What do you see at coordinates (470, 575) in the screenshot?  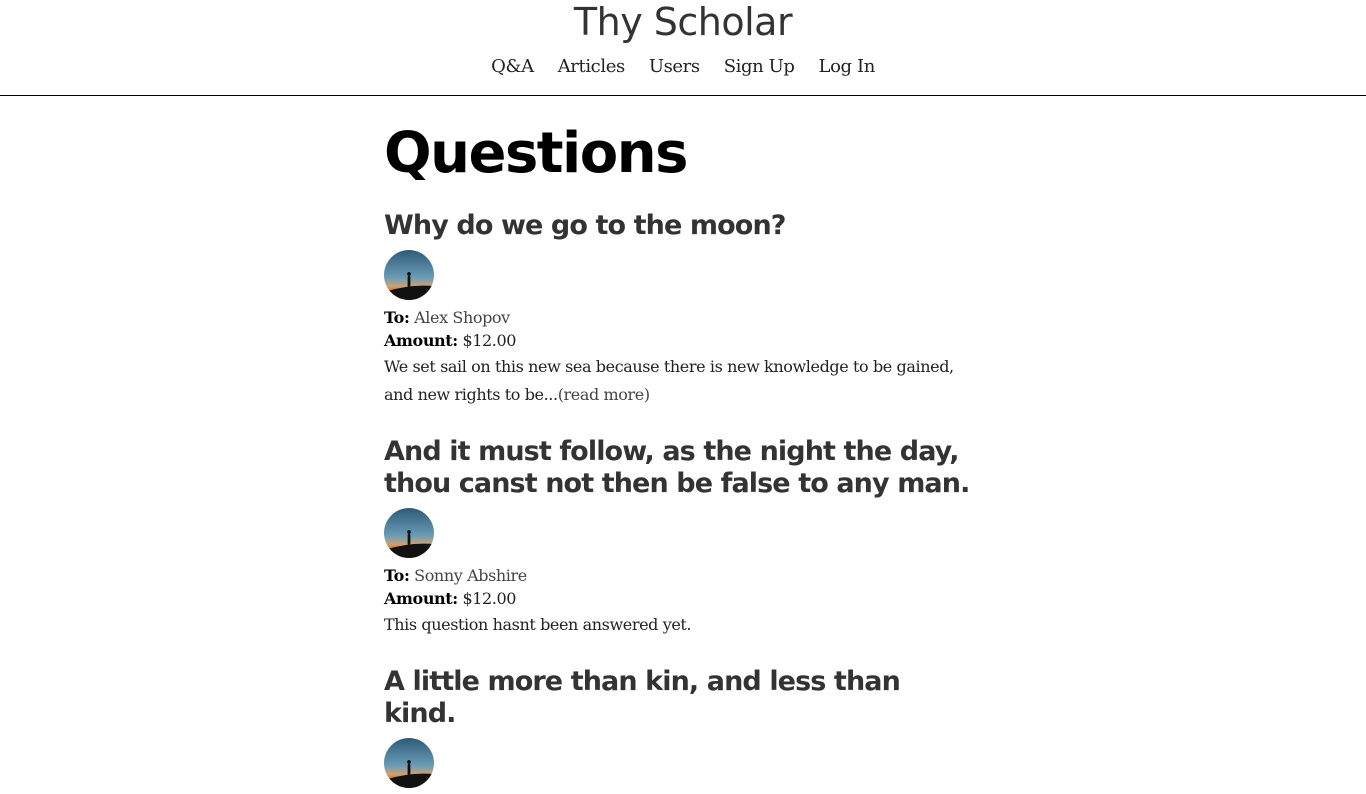 I see `recipient-name: Sonny Abshire` at bounding box center [470, 575].